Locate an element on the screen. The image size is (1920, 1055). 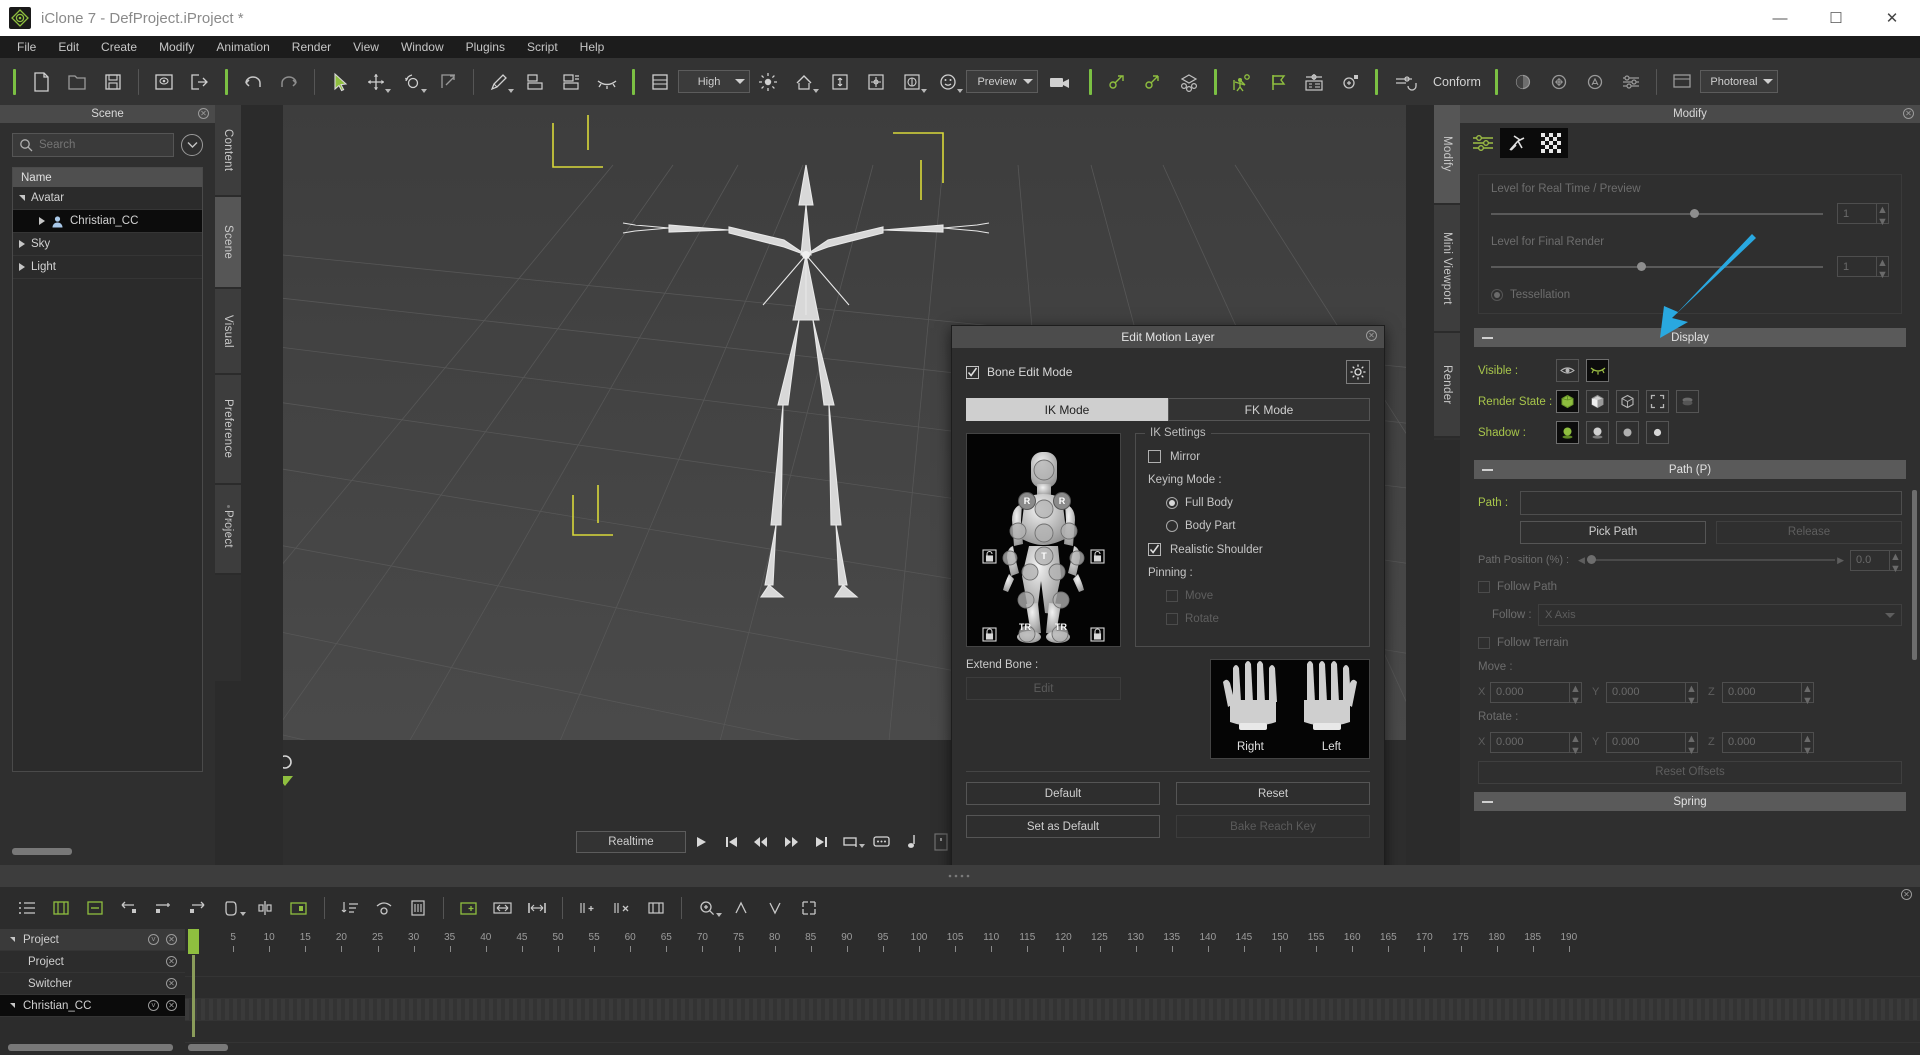
add-key-icon is located at coordinates (1350, 82).